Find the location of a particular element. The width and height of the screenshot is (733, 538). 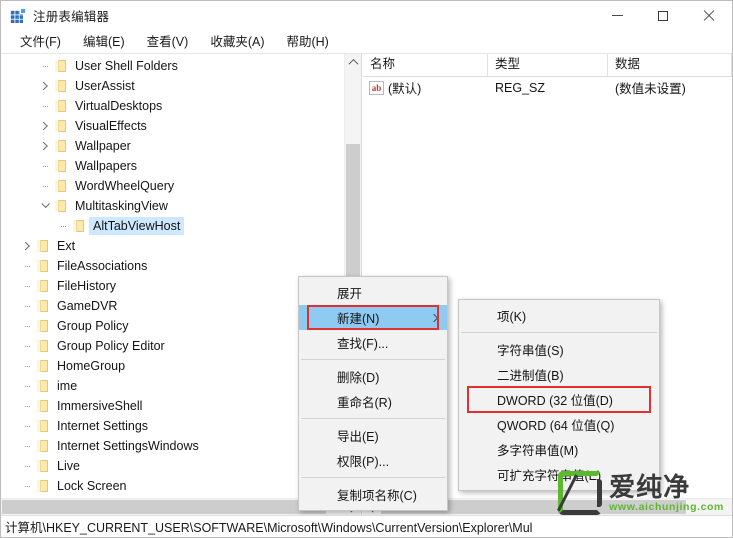

tree-item-label: Lock Screen is located at coordinates (92, 486).